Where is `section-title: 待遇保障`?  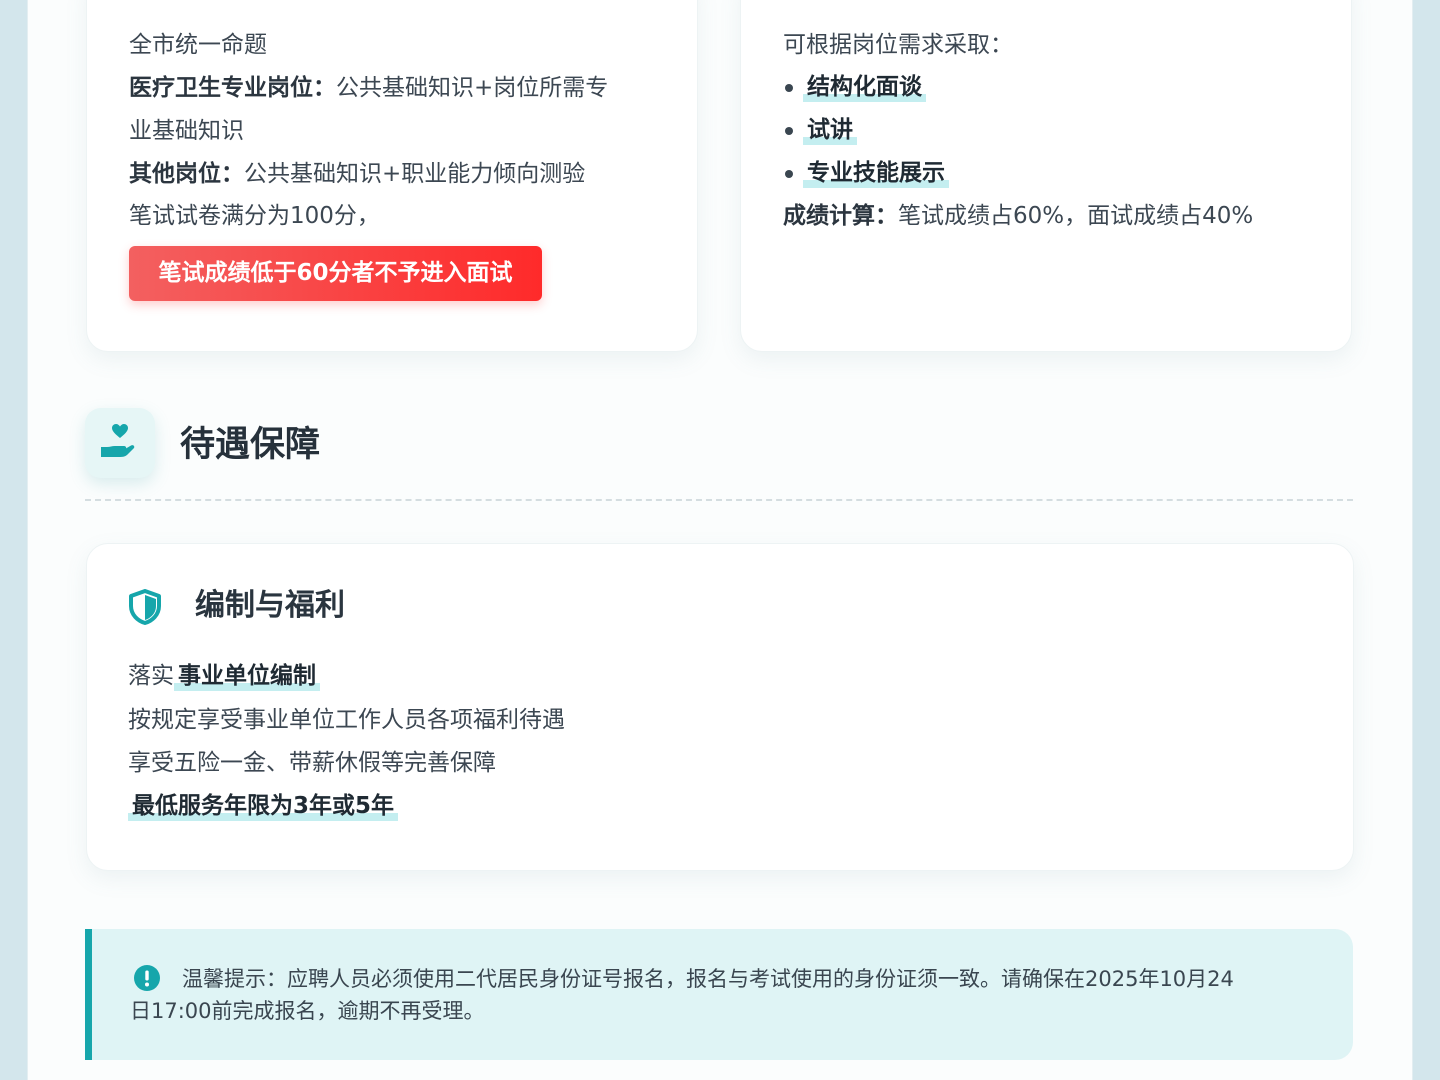 section-title: 待遇保障 is located at coordinates (250, 445).